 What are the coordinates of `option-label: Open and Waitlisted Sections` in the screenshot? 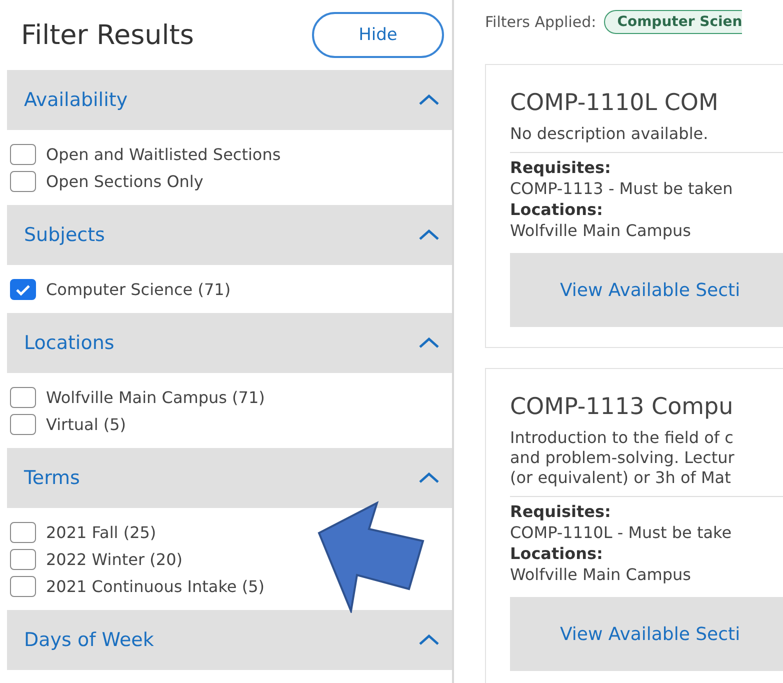 It's located at (163, 154).